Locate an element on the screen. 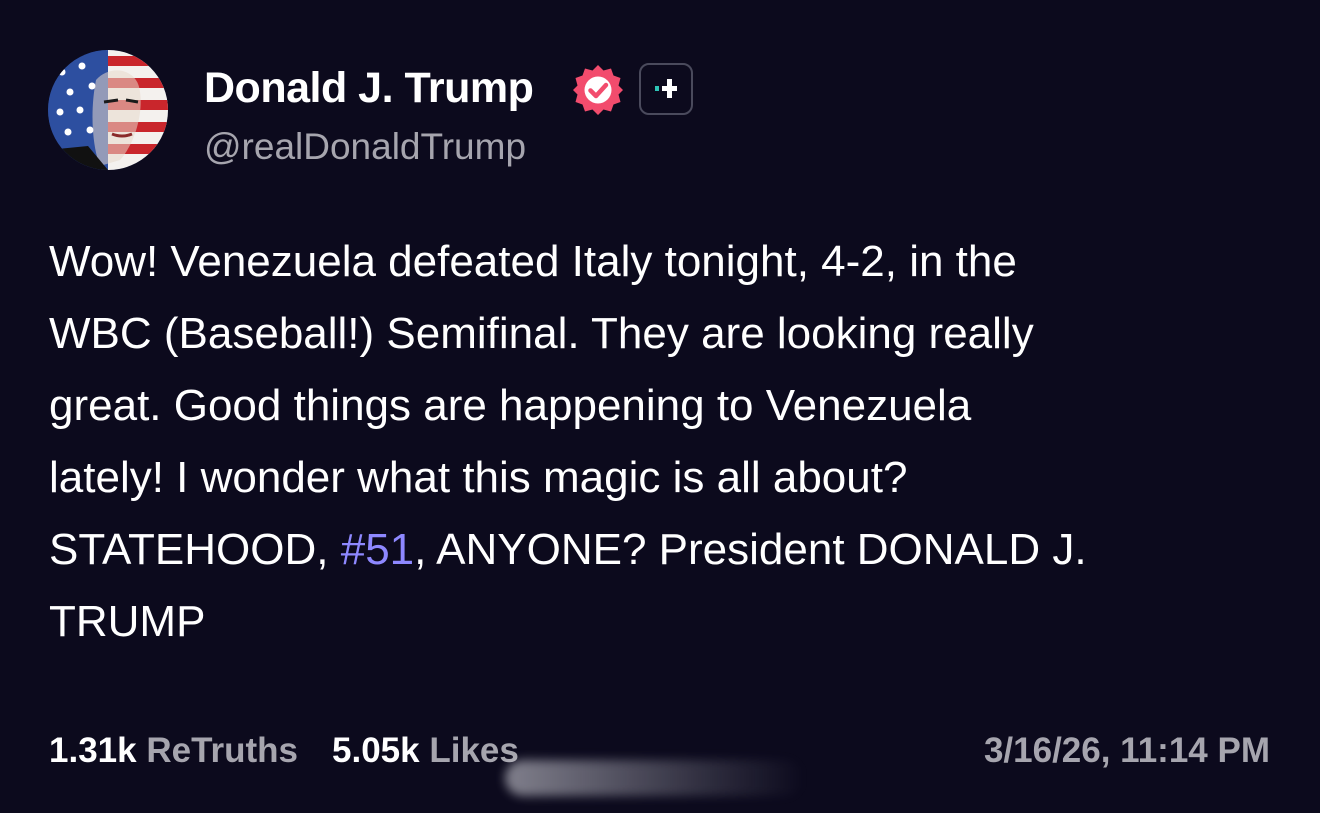 The width and height of the screenshot is (1320, 813). retruths-count: 1.31k is located at coordinates (93, 750).